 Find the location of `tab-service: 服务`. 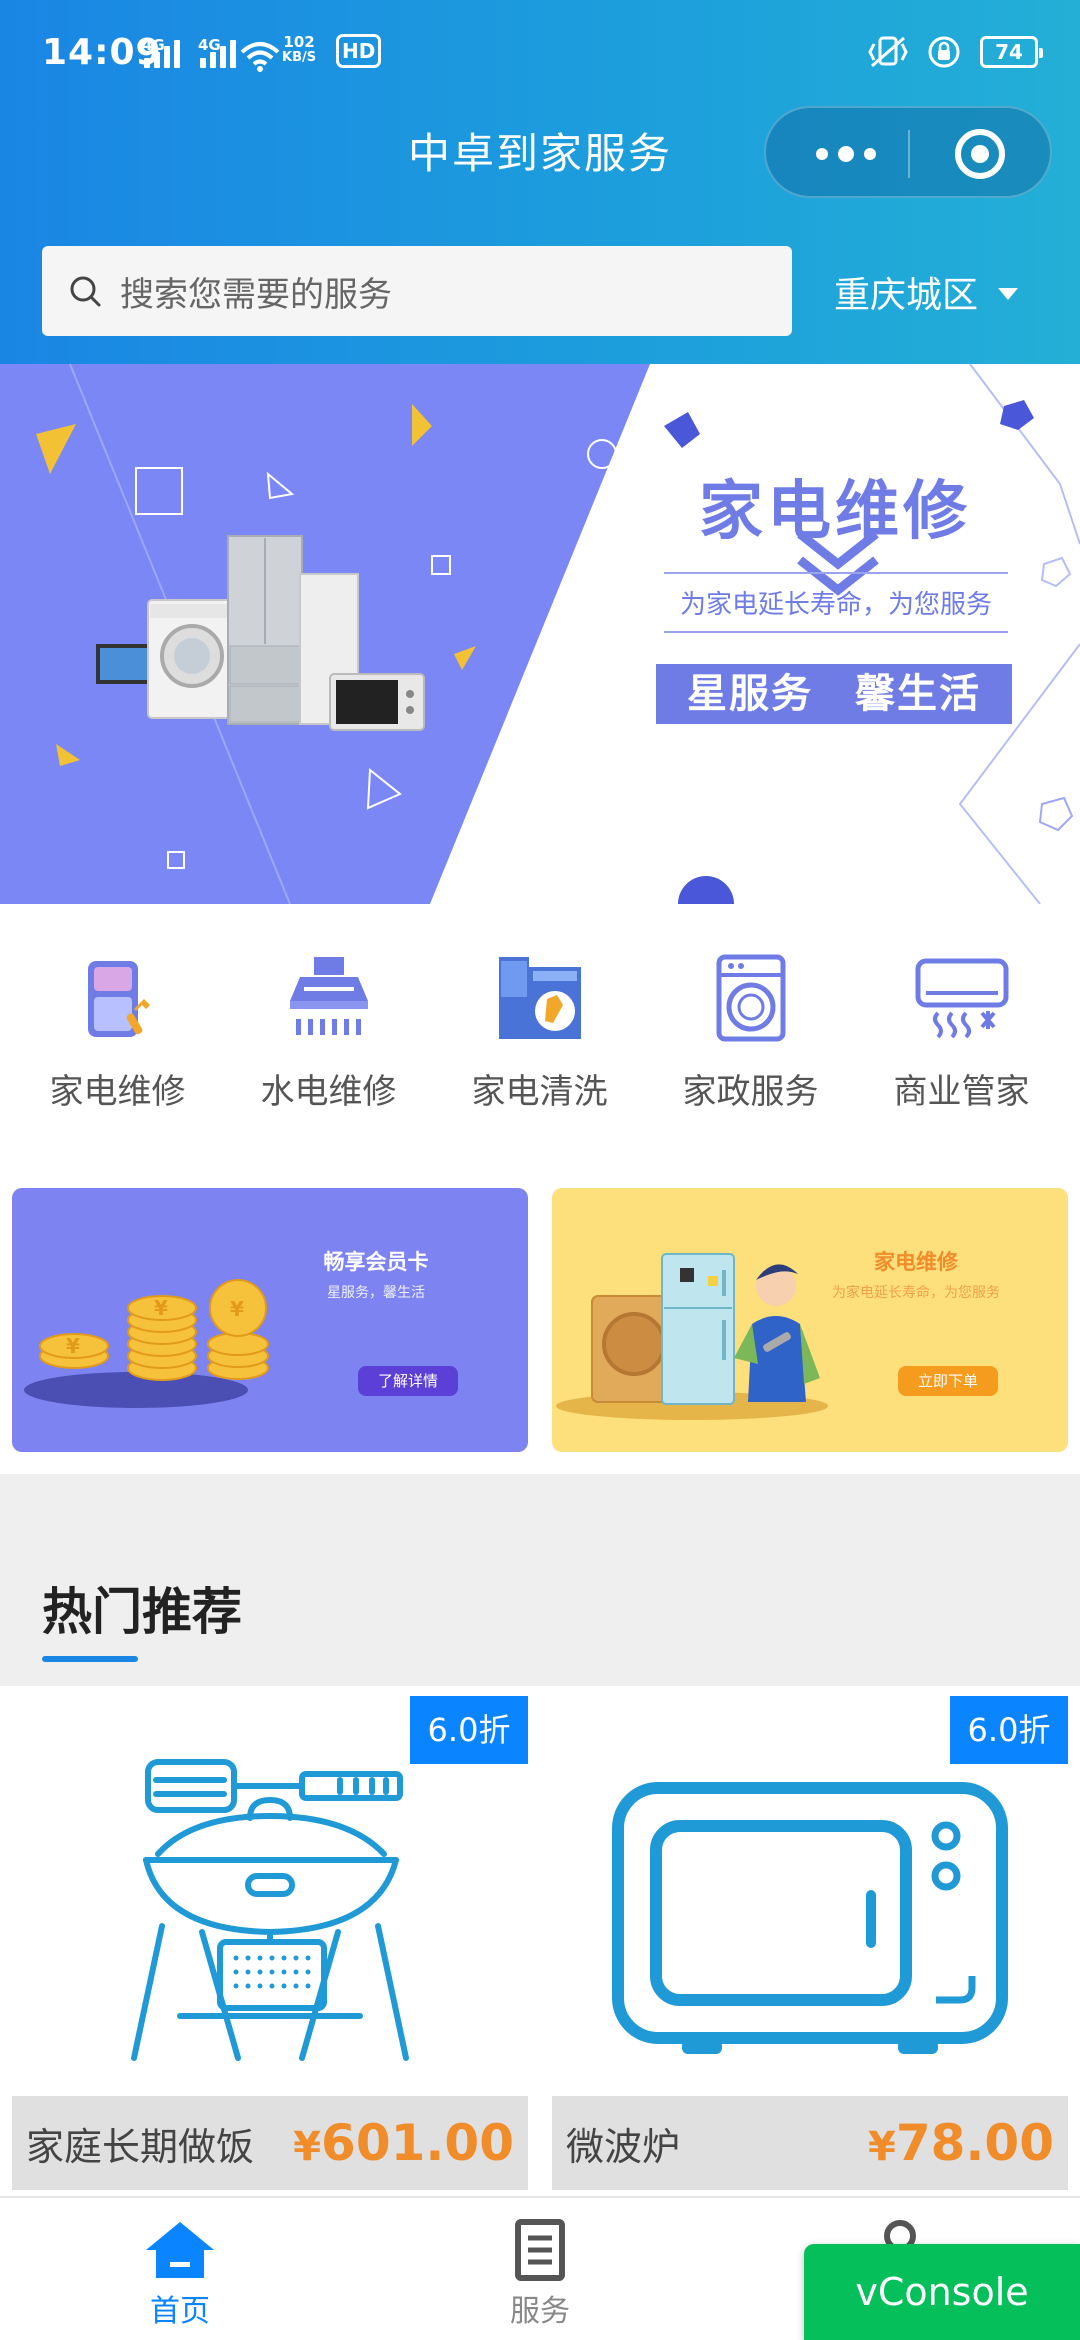

tab-service: 服务 is located at coordinates (540, 2269).